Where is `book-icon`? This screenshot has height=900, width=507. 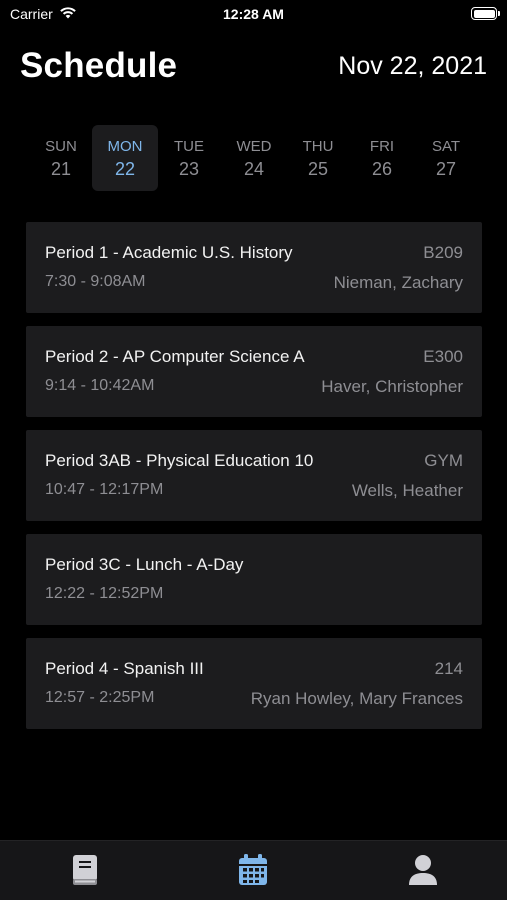 book-icon is located at coordinates (85, 872).